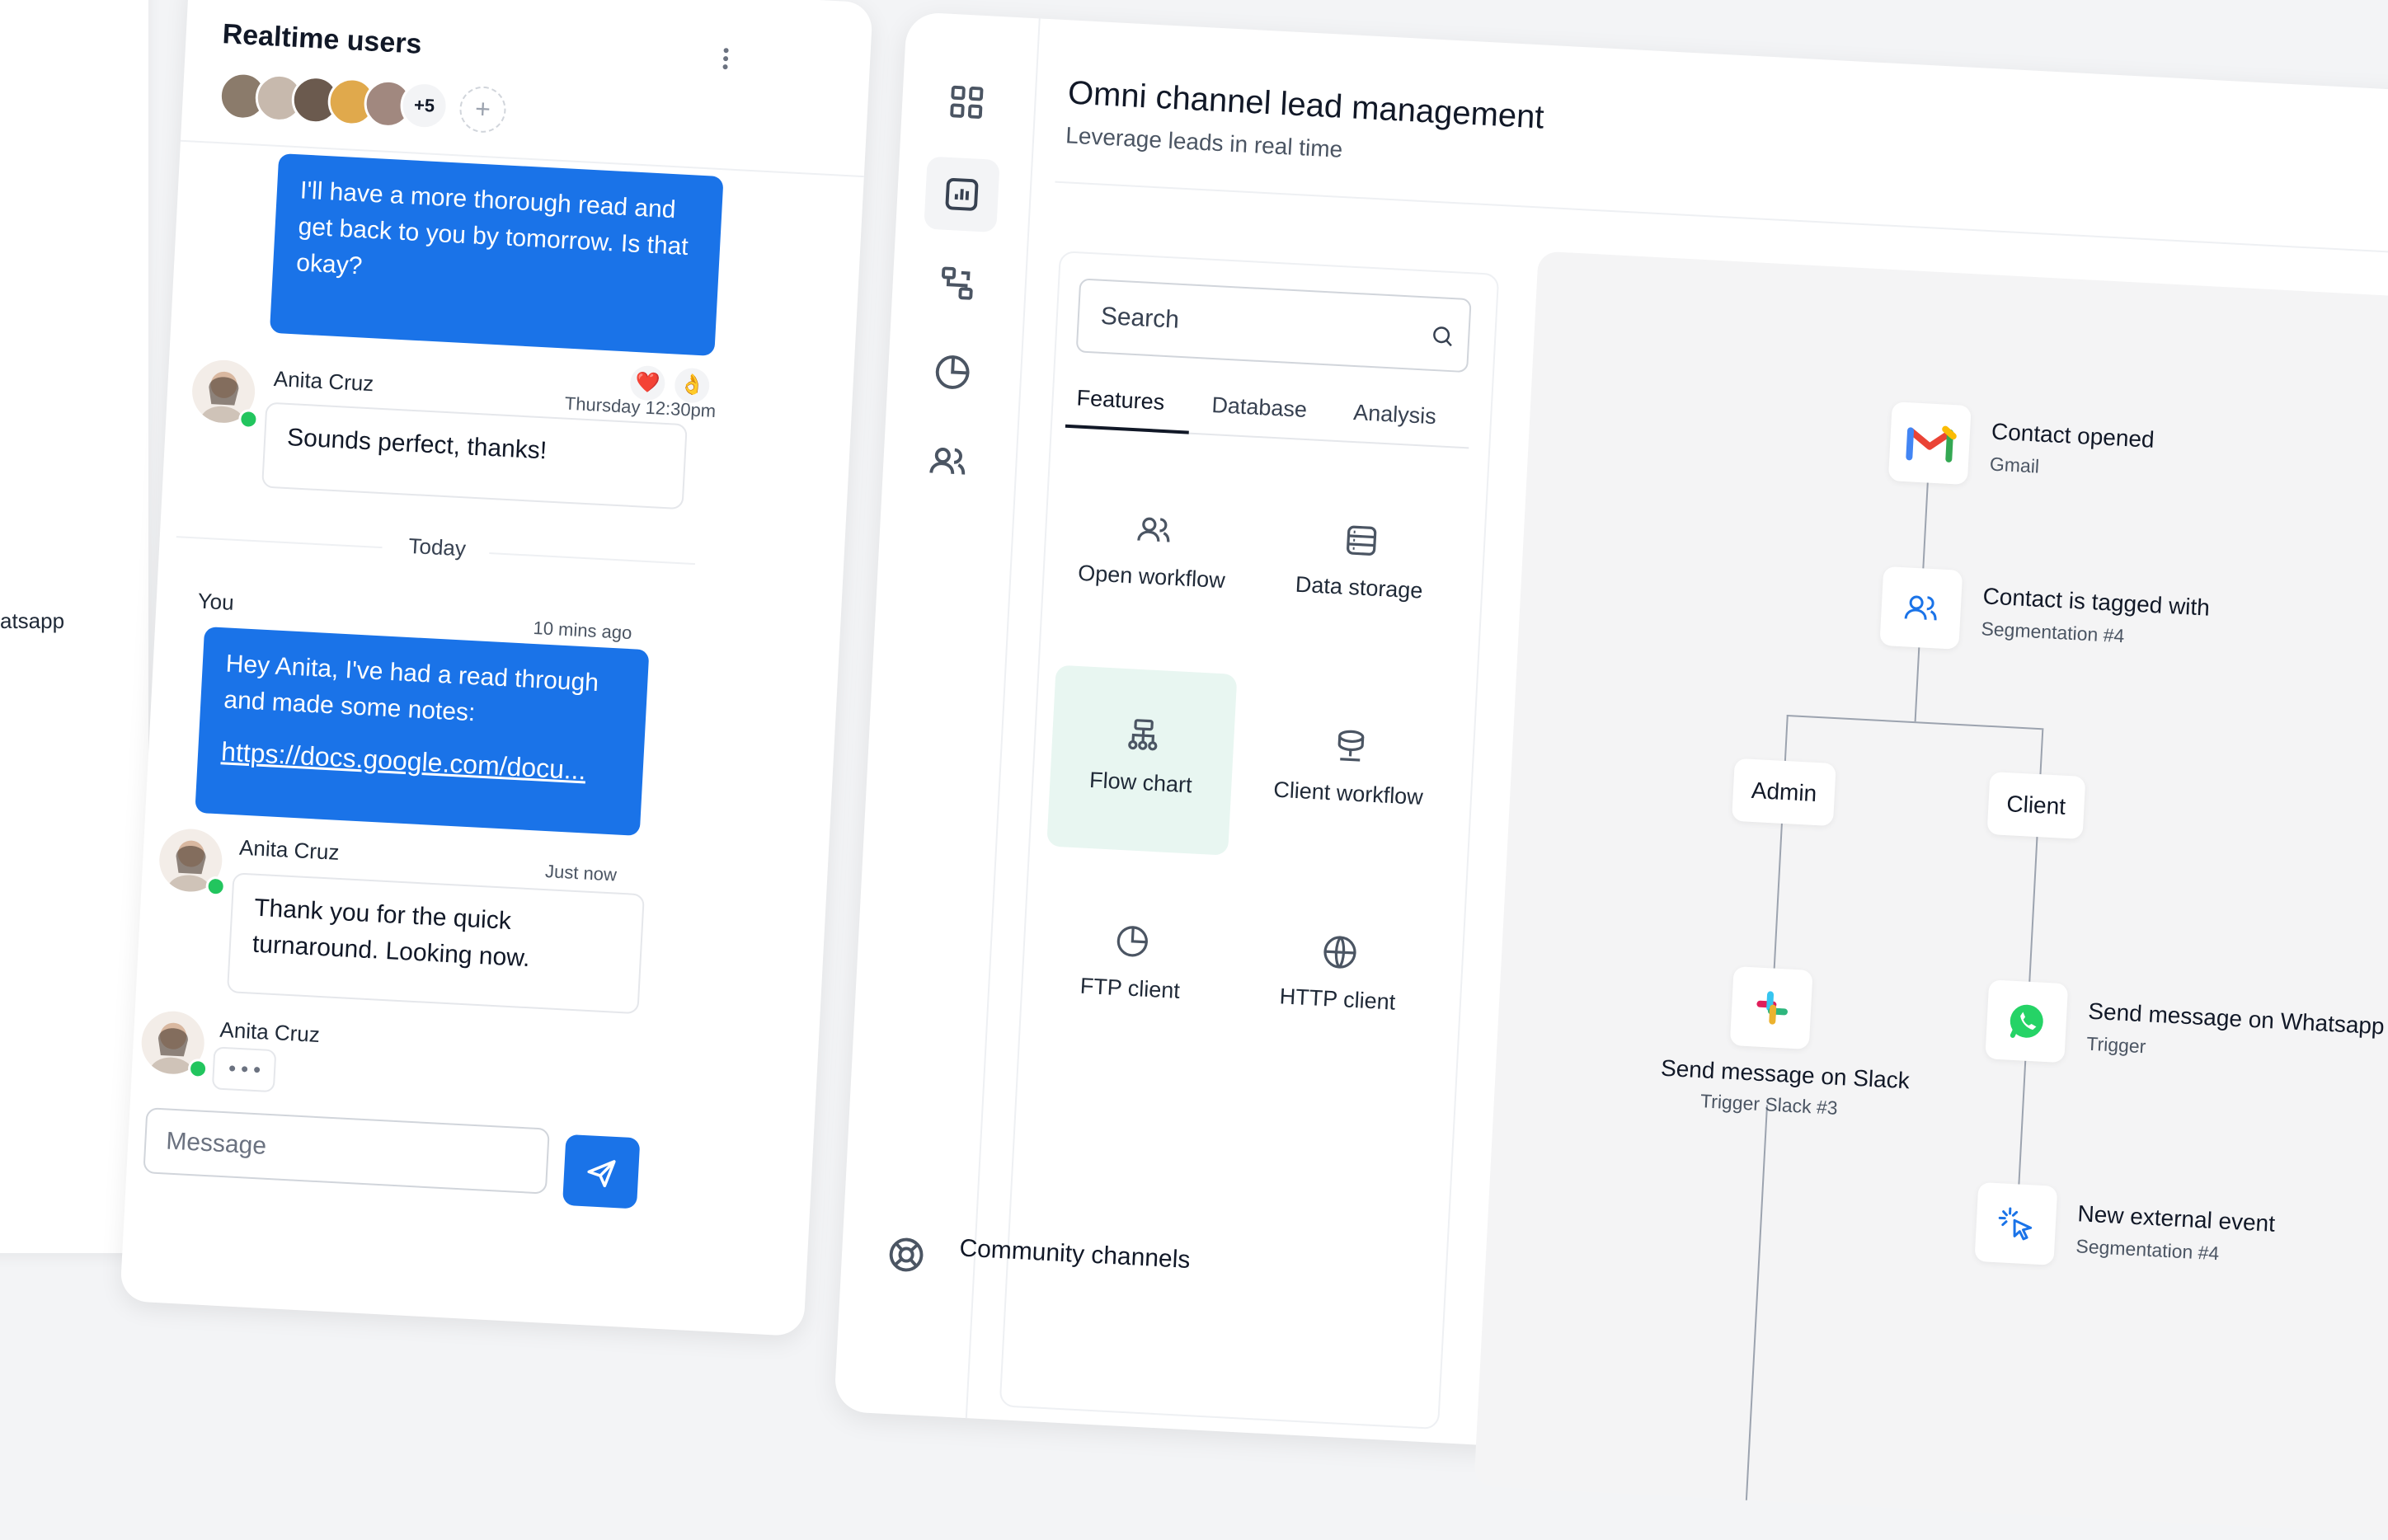  I want to click on cursor-click-icon, so click(2016, 1224).